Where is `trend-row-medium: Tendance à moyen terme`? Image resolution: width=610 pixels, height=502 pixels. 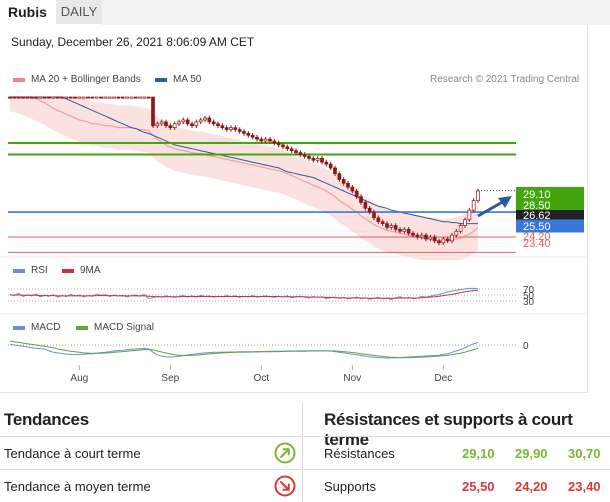 trend-row-medium: Tendance à moyen terme is located at coordinates (151, 485).